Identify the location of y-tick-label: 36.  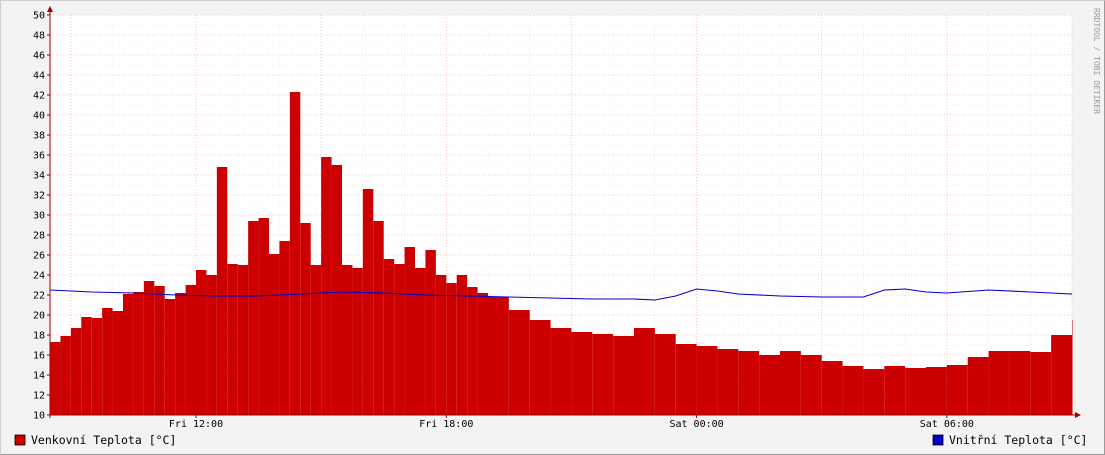
(39, 156).